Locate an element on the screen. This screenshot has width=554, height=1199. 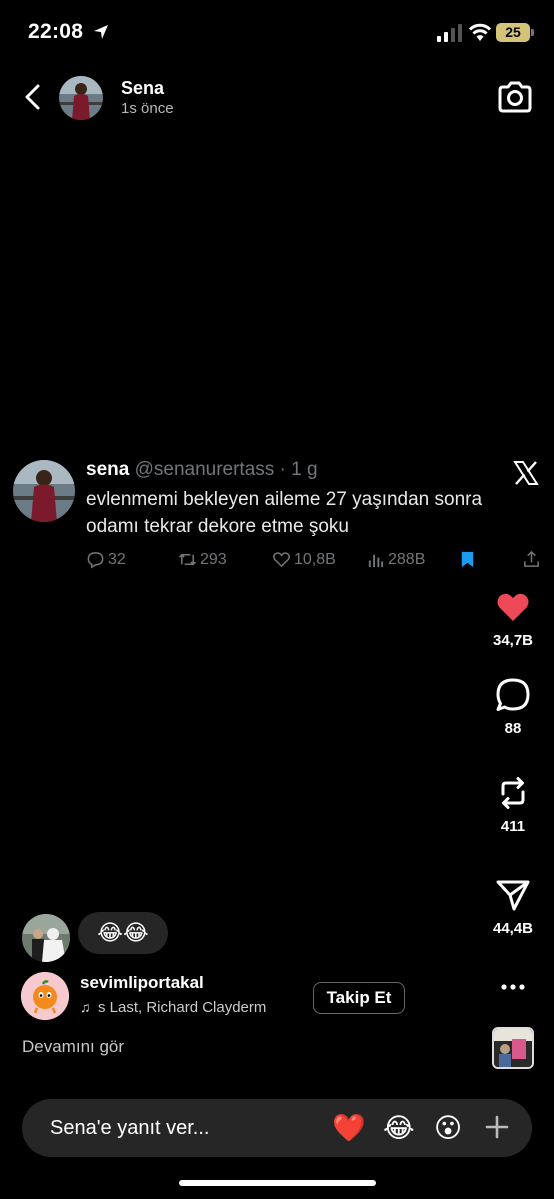
tweet-view-count: 288B is located at coordinates (395, 559).